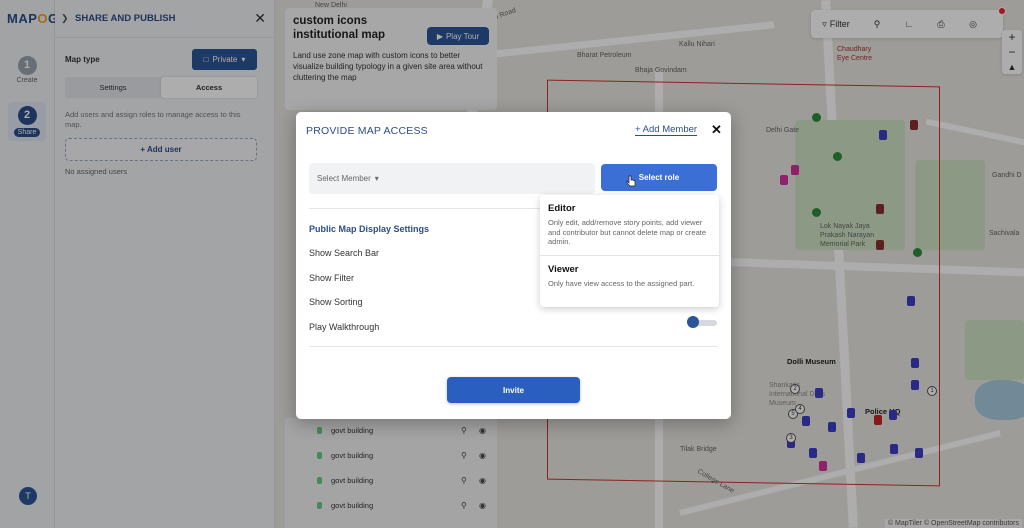  What do you see at coordinates (716, 130) in the screenshot?
I see `close-icon: ✕` at bounding box center [716, 130].